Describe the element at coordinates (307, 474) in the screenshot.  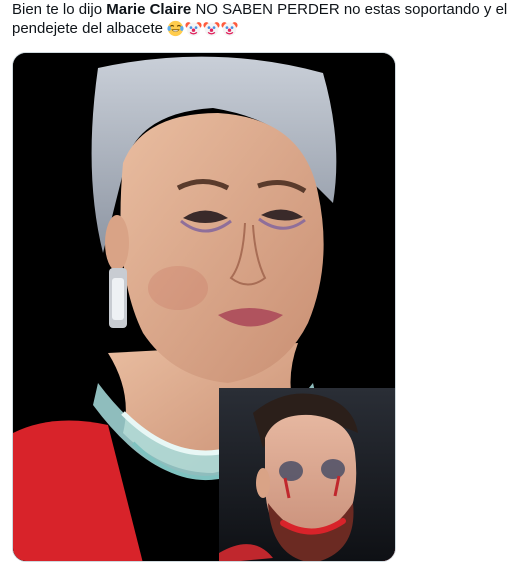
I see `inset-clown-photo` at that location.